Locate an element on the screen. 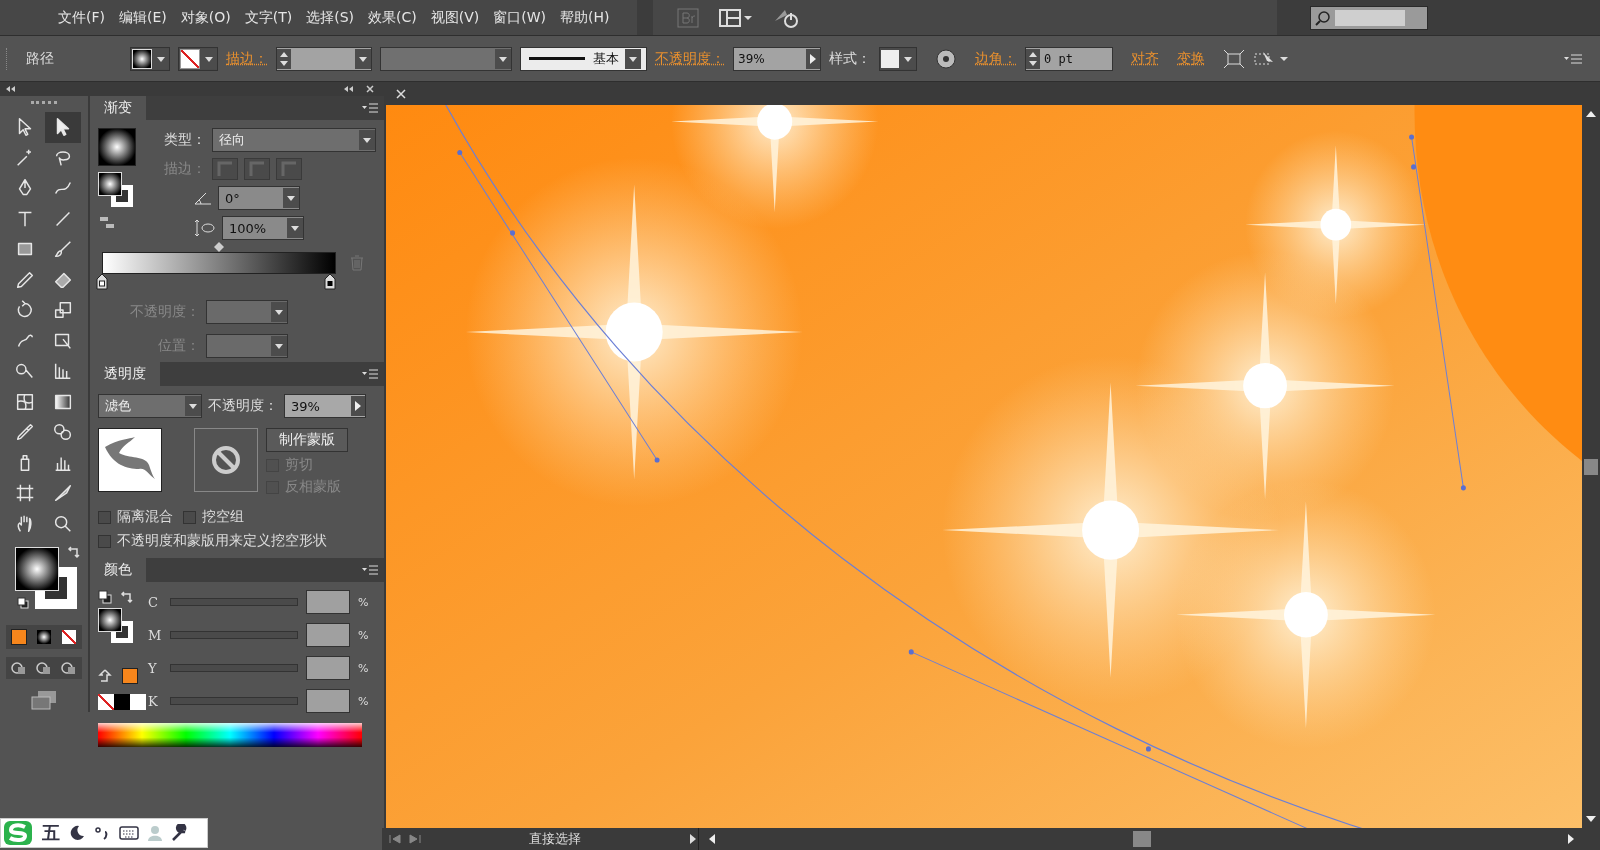 Image resolution: width=1600 pixels, height=850 pixels. panel-tab: 渐变 is located at coordinates (118, 108).